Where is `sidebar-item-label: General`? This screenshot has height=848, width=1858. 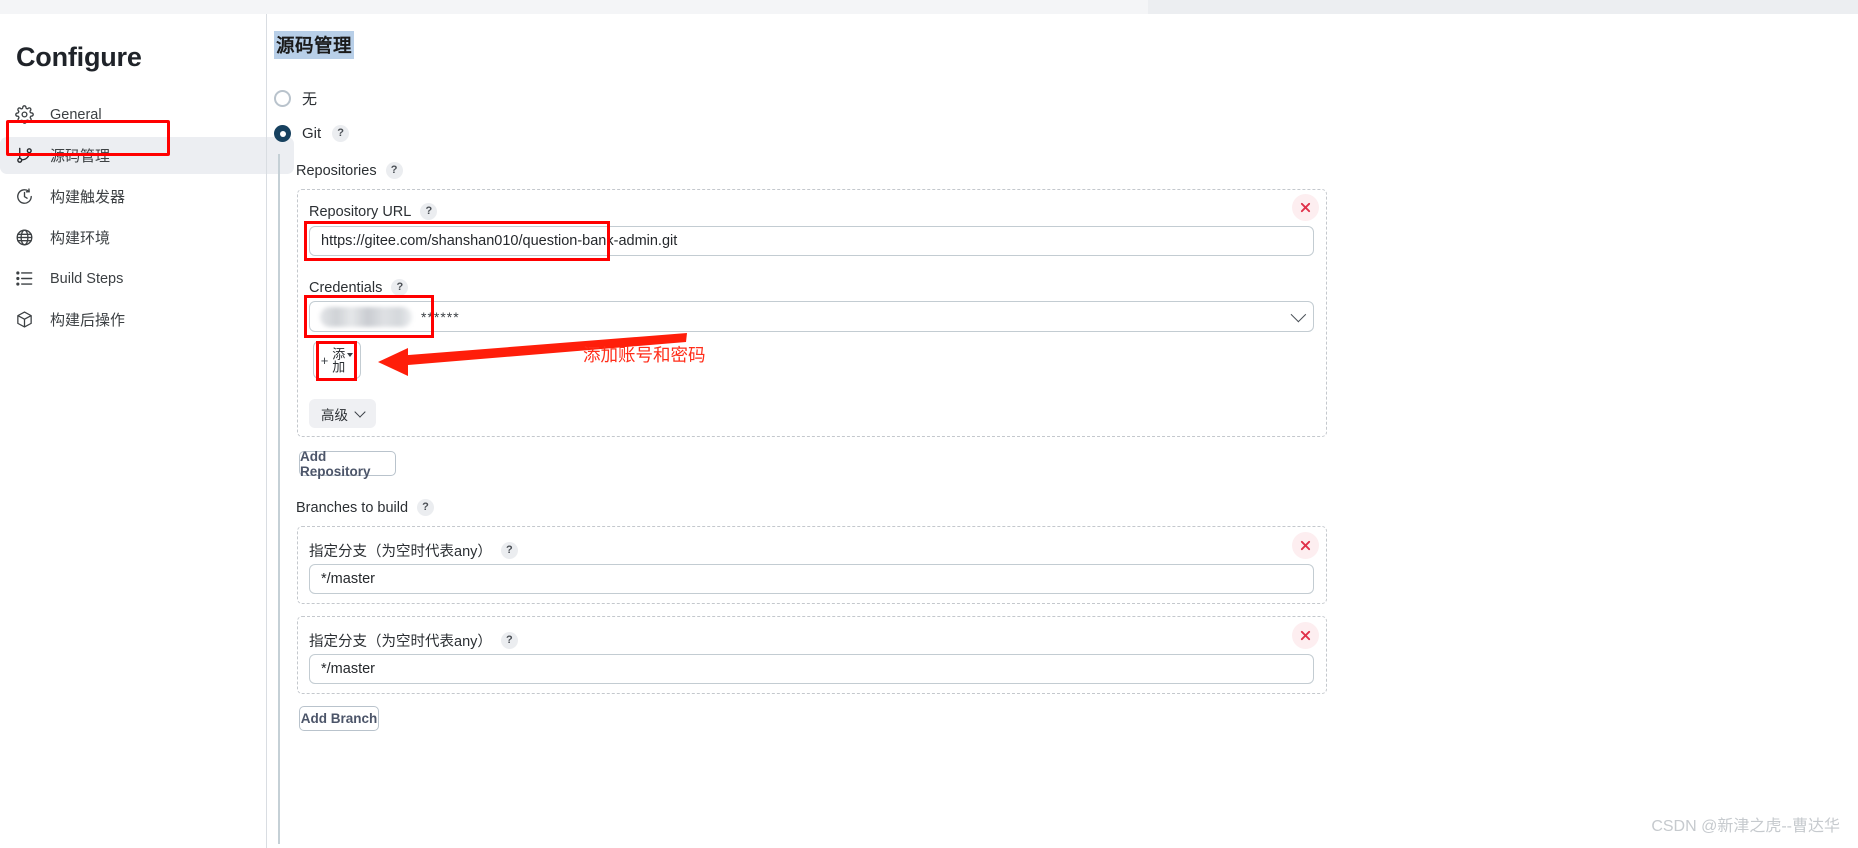
sidebar-item-label: General is located at coordinates (76, 114).